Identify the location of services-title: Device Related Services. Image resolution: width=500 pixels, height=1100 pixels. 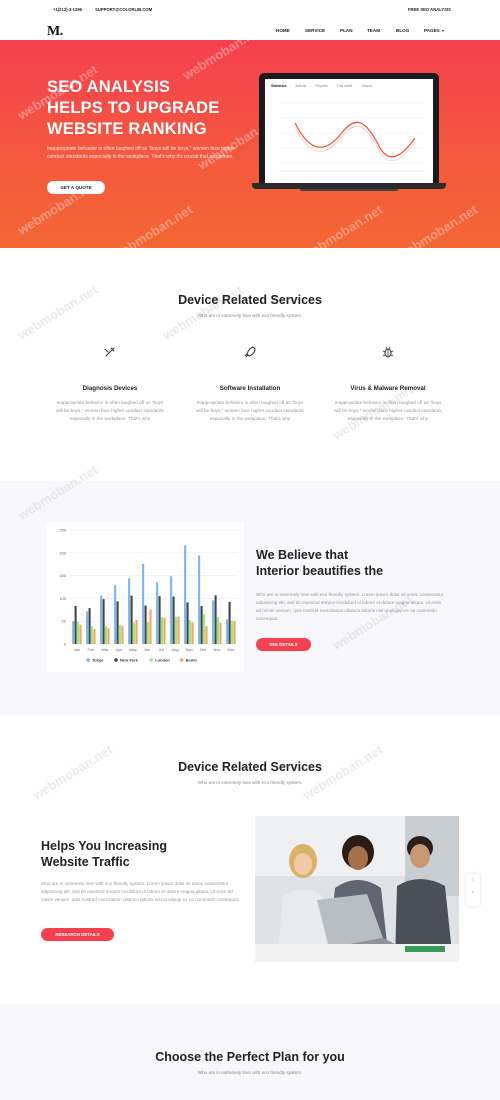
(250, 300).